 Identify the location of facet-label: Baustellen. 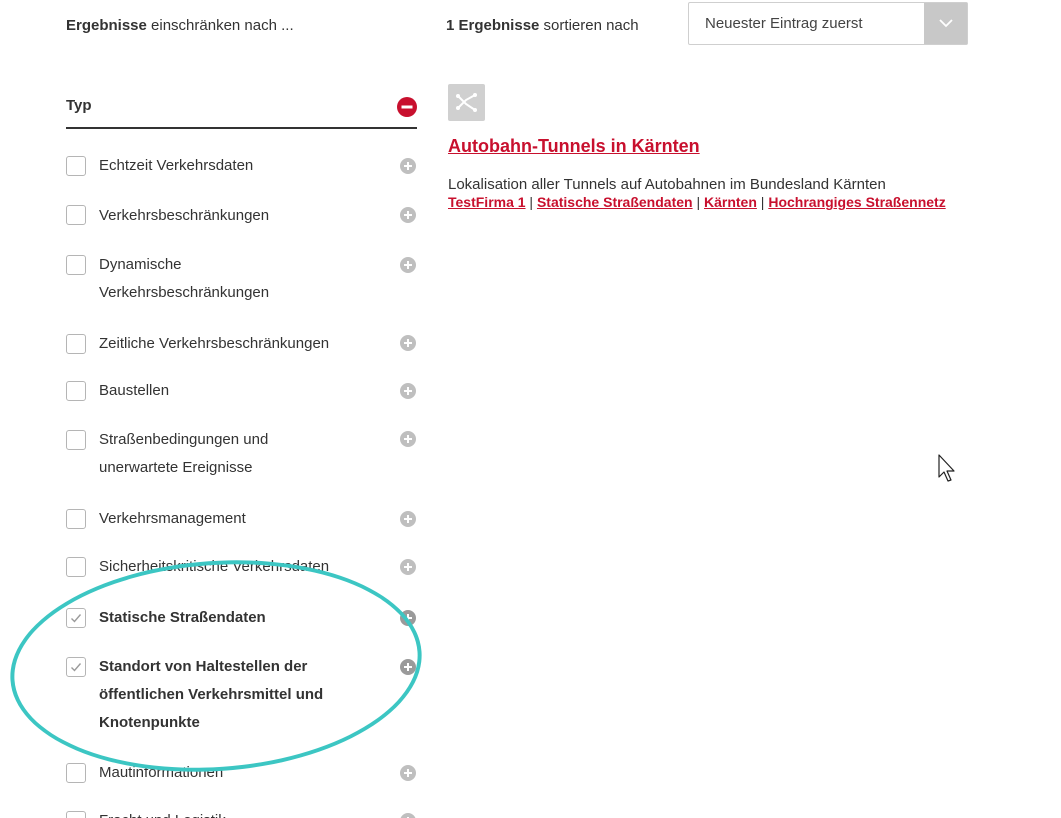
(134, 390).